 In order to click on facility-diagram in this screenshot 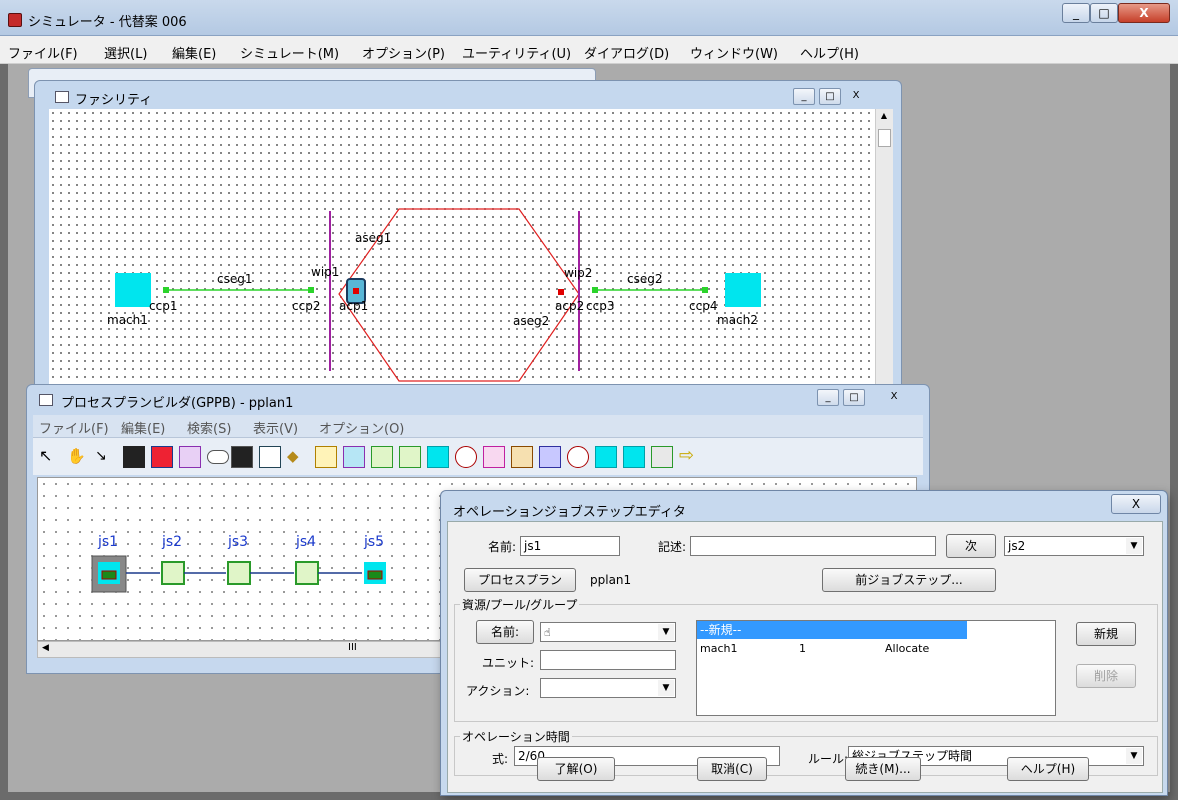, I will do `click(438, 295)`.